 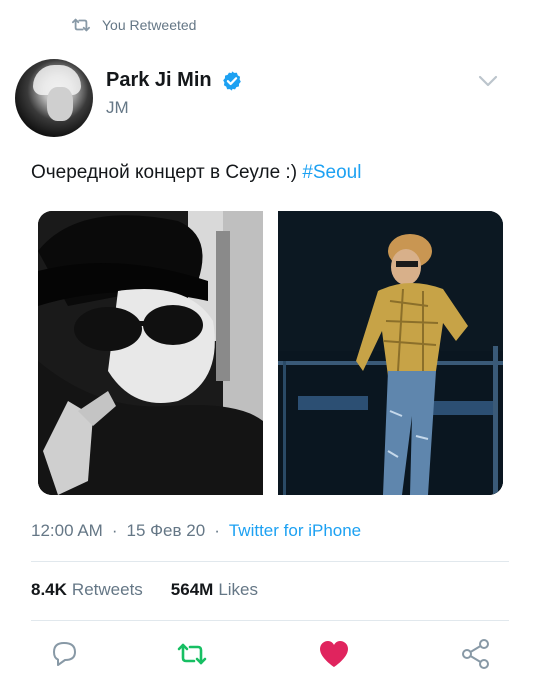 I want to click on retweet-banner-label: You Retweeted, so click(x=149, y=25).